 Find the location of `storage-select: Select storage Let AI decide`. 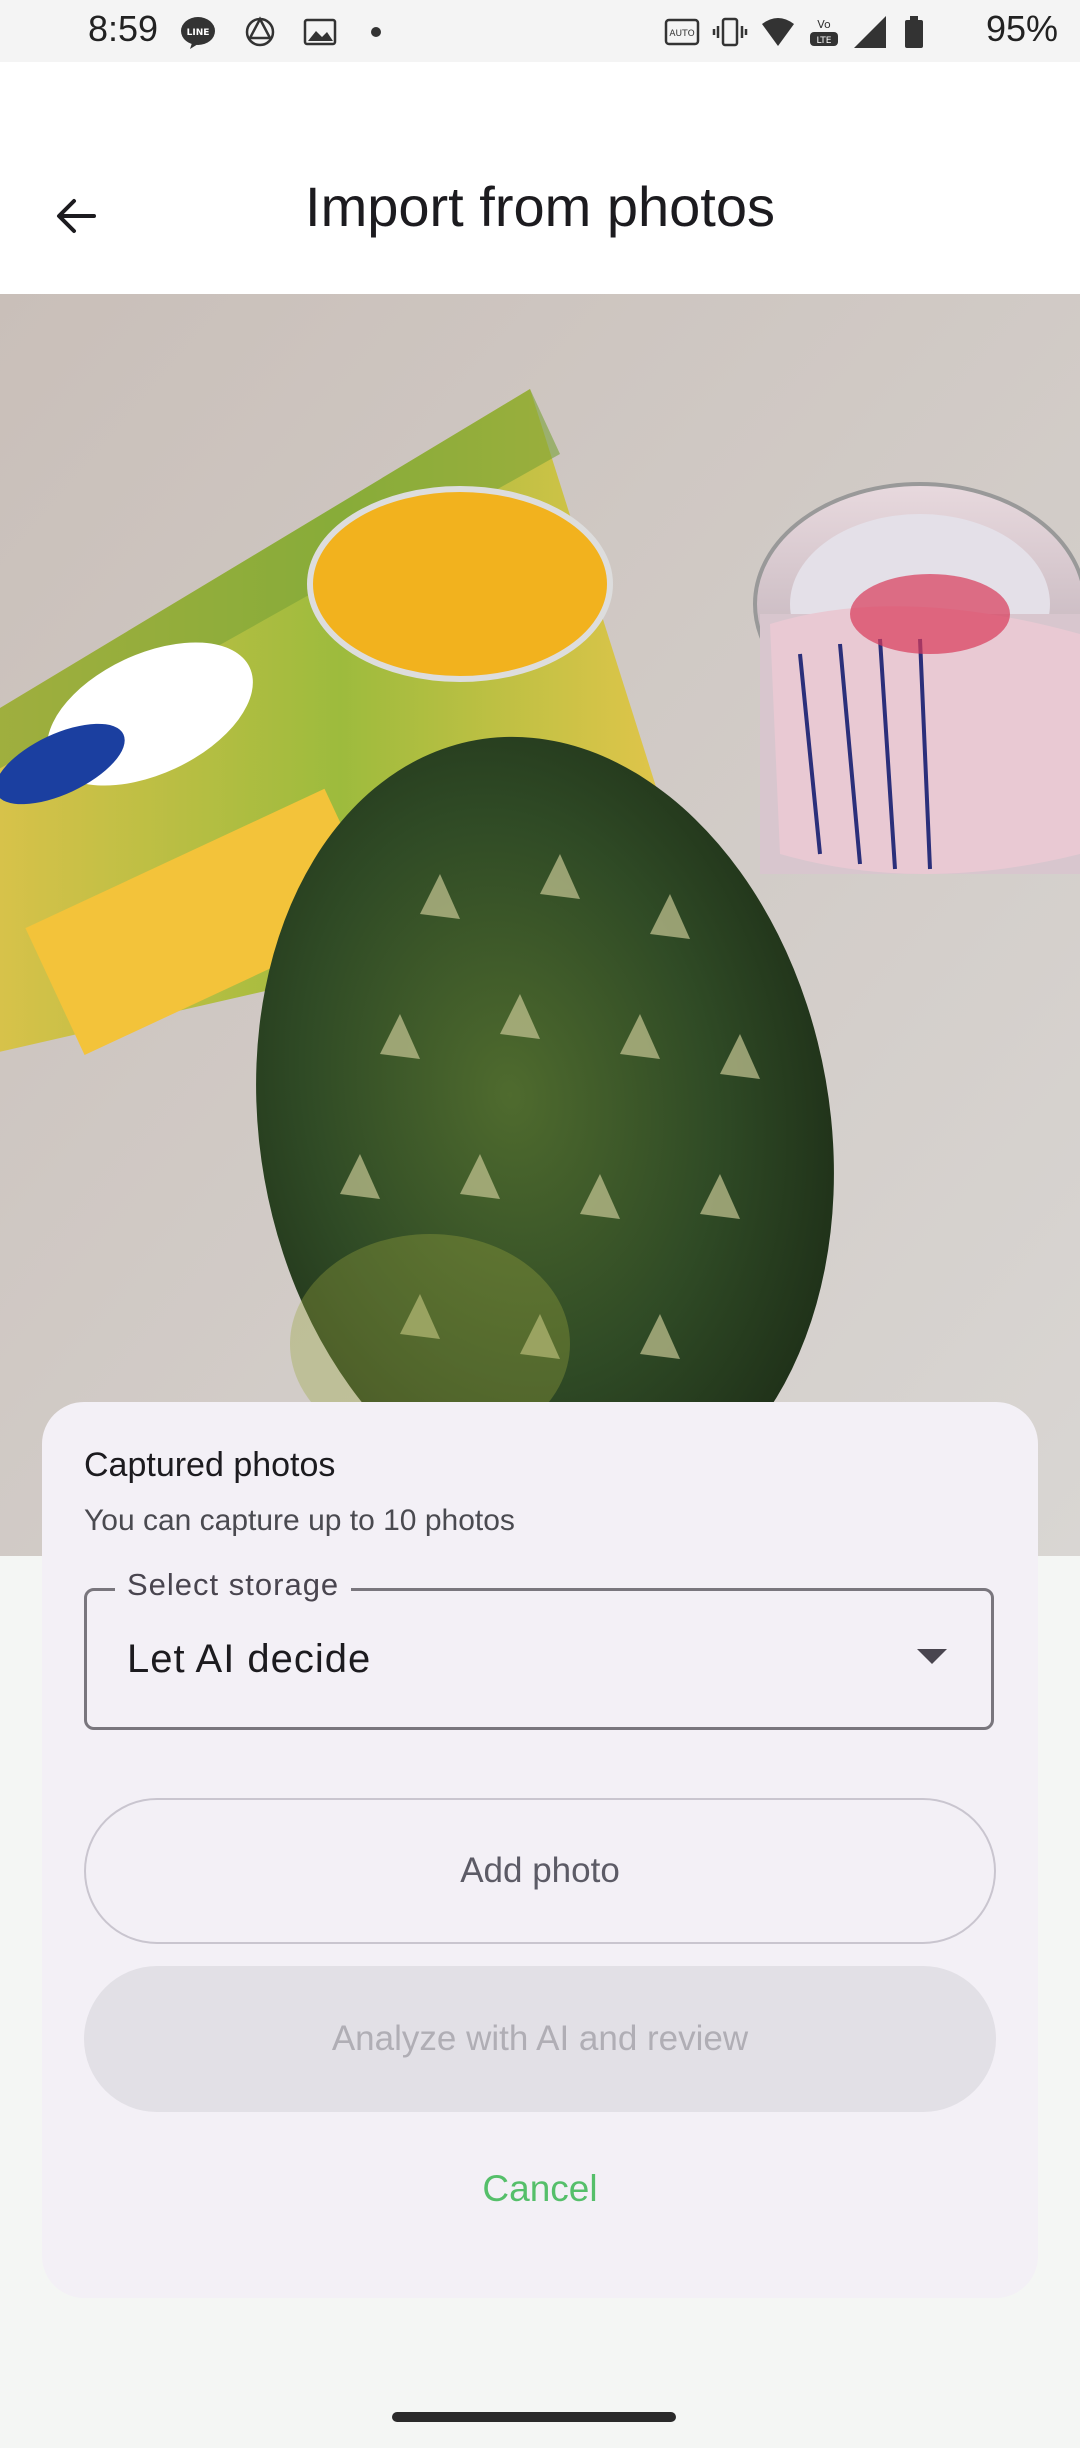

storage-select: Select storage Let AI decide is located at coordinates (539, 1648).